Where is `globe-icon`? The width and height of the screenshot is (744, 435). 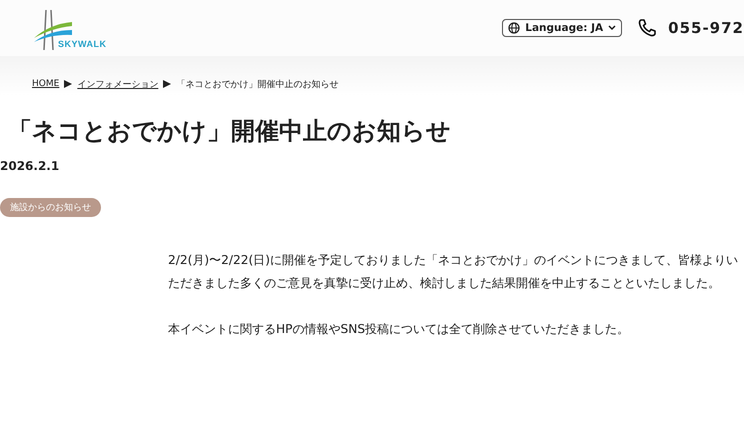 globe-icon is located at coordinates (514, 28).